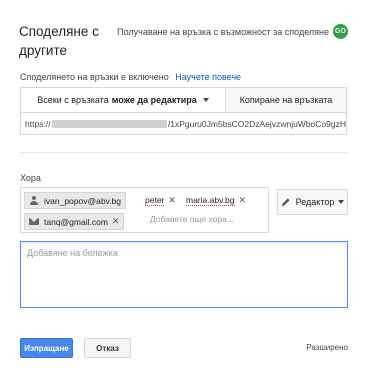  What do you see at coordinates (30, 178) in the screenshot?
I see `people-label: Хора` at bounding box center [30, 178].